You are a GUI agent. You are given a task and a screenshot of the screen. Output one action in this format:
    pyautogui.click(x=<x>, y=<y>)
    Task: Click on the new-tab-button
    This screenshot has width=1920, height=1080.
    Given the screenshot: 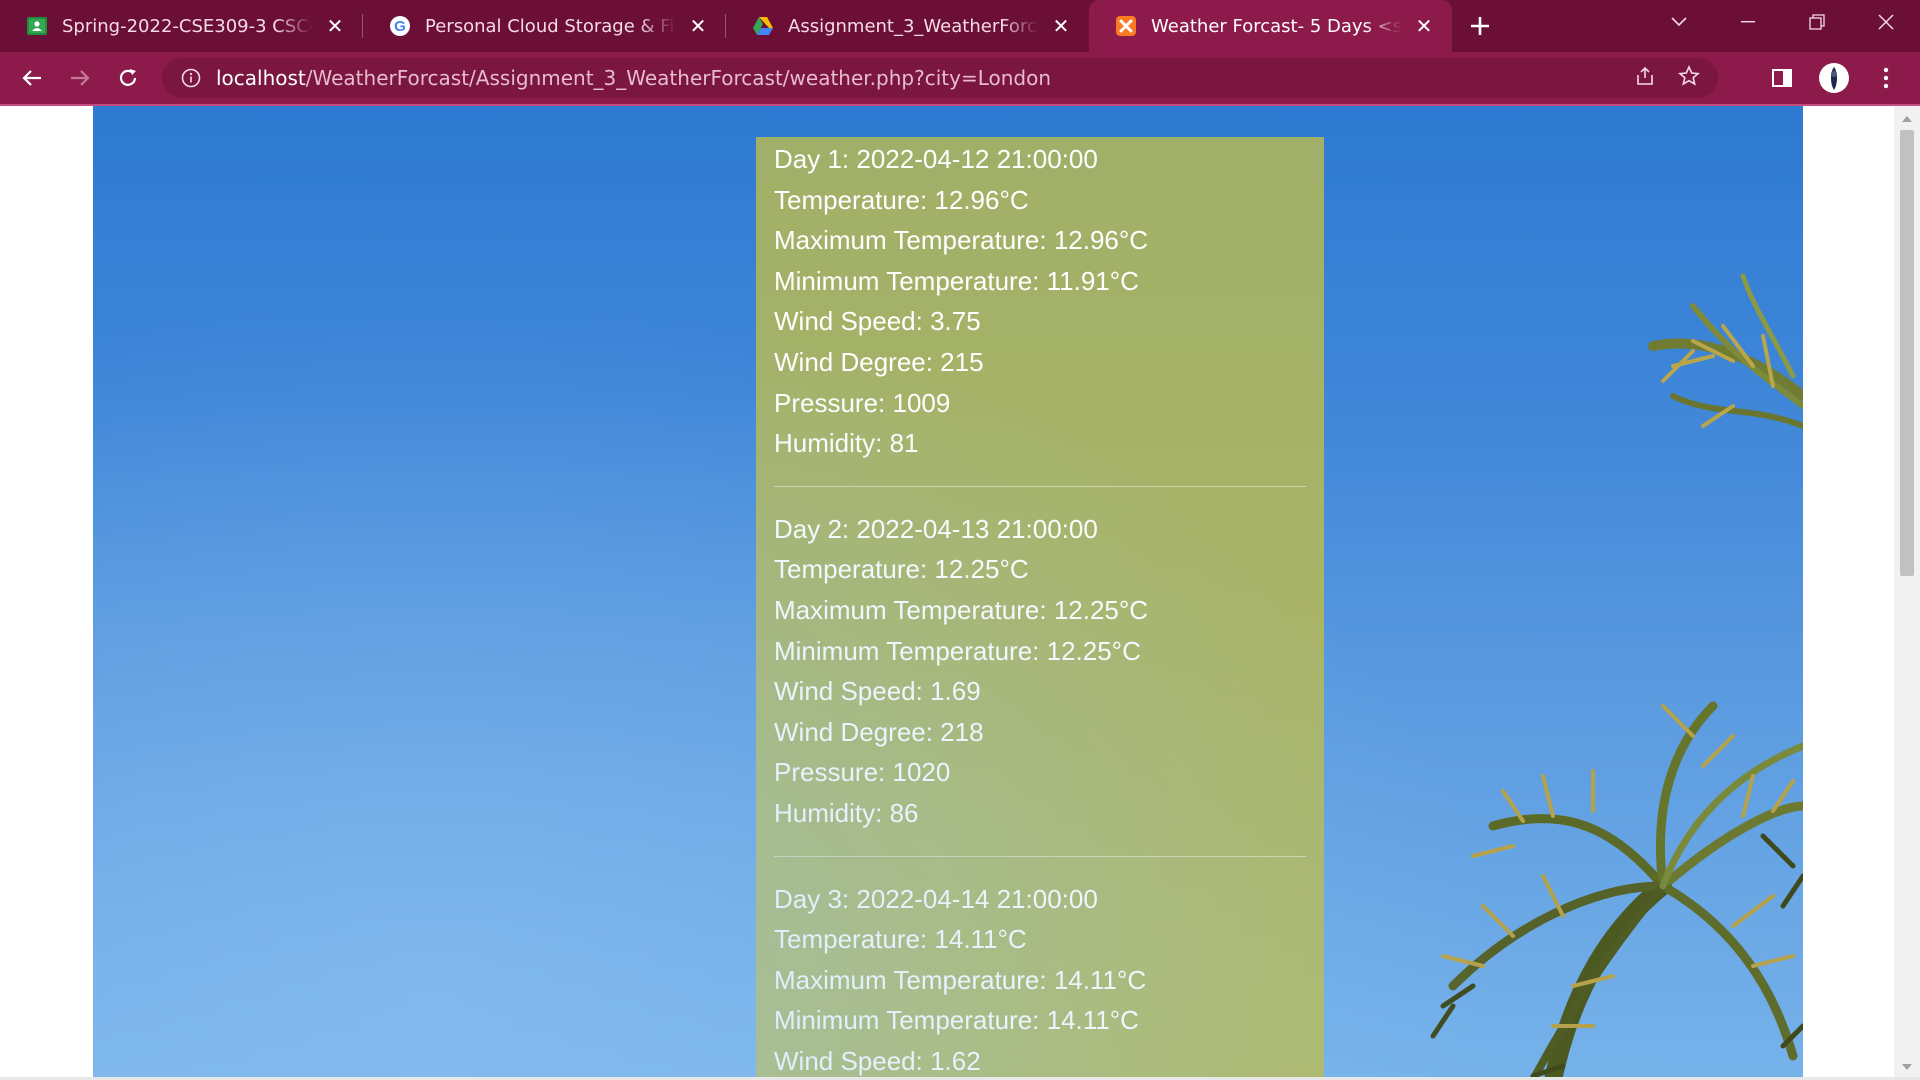 What is the action you would take?
    pyautogui.click(x=1480, y=26)
    